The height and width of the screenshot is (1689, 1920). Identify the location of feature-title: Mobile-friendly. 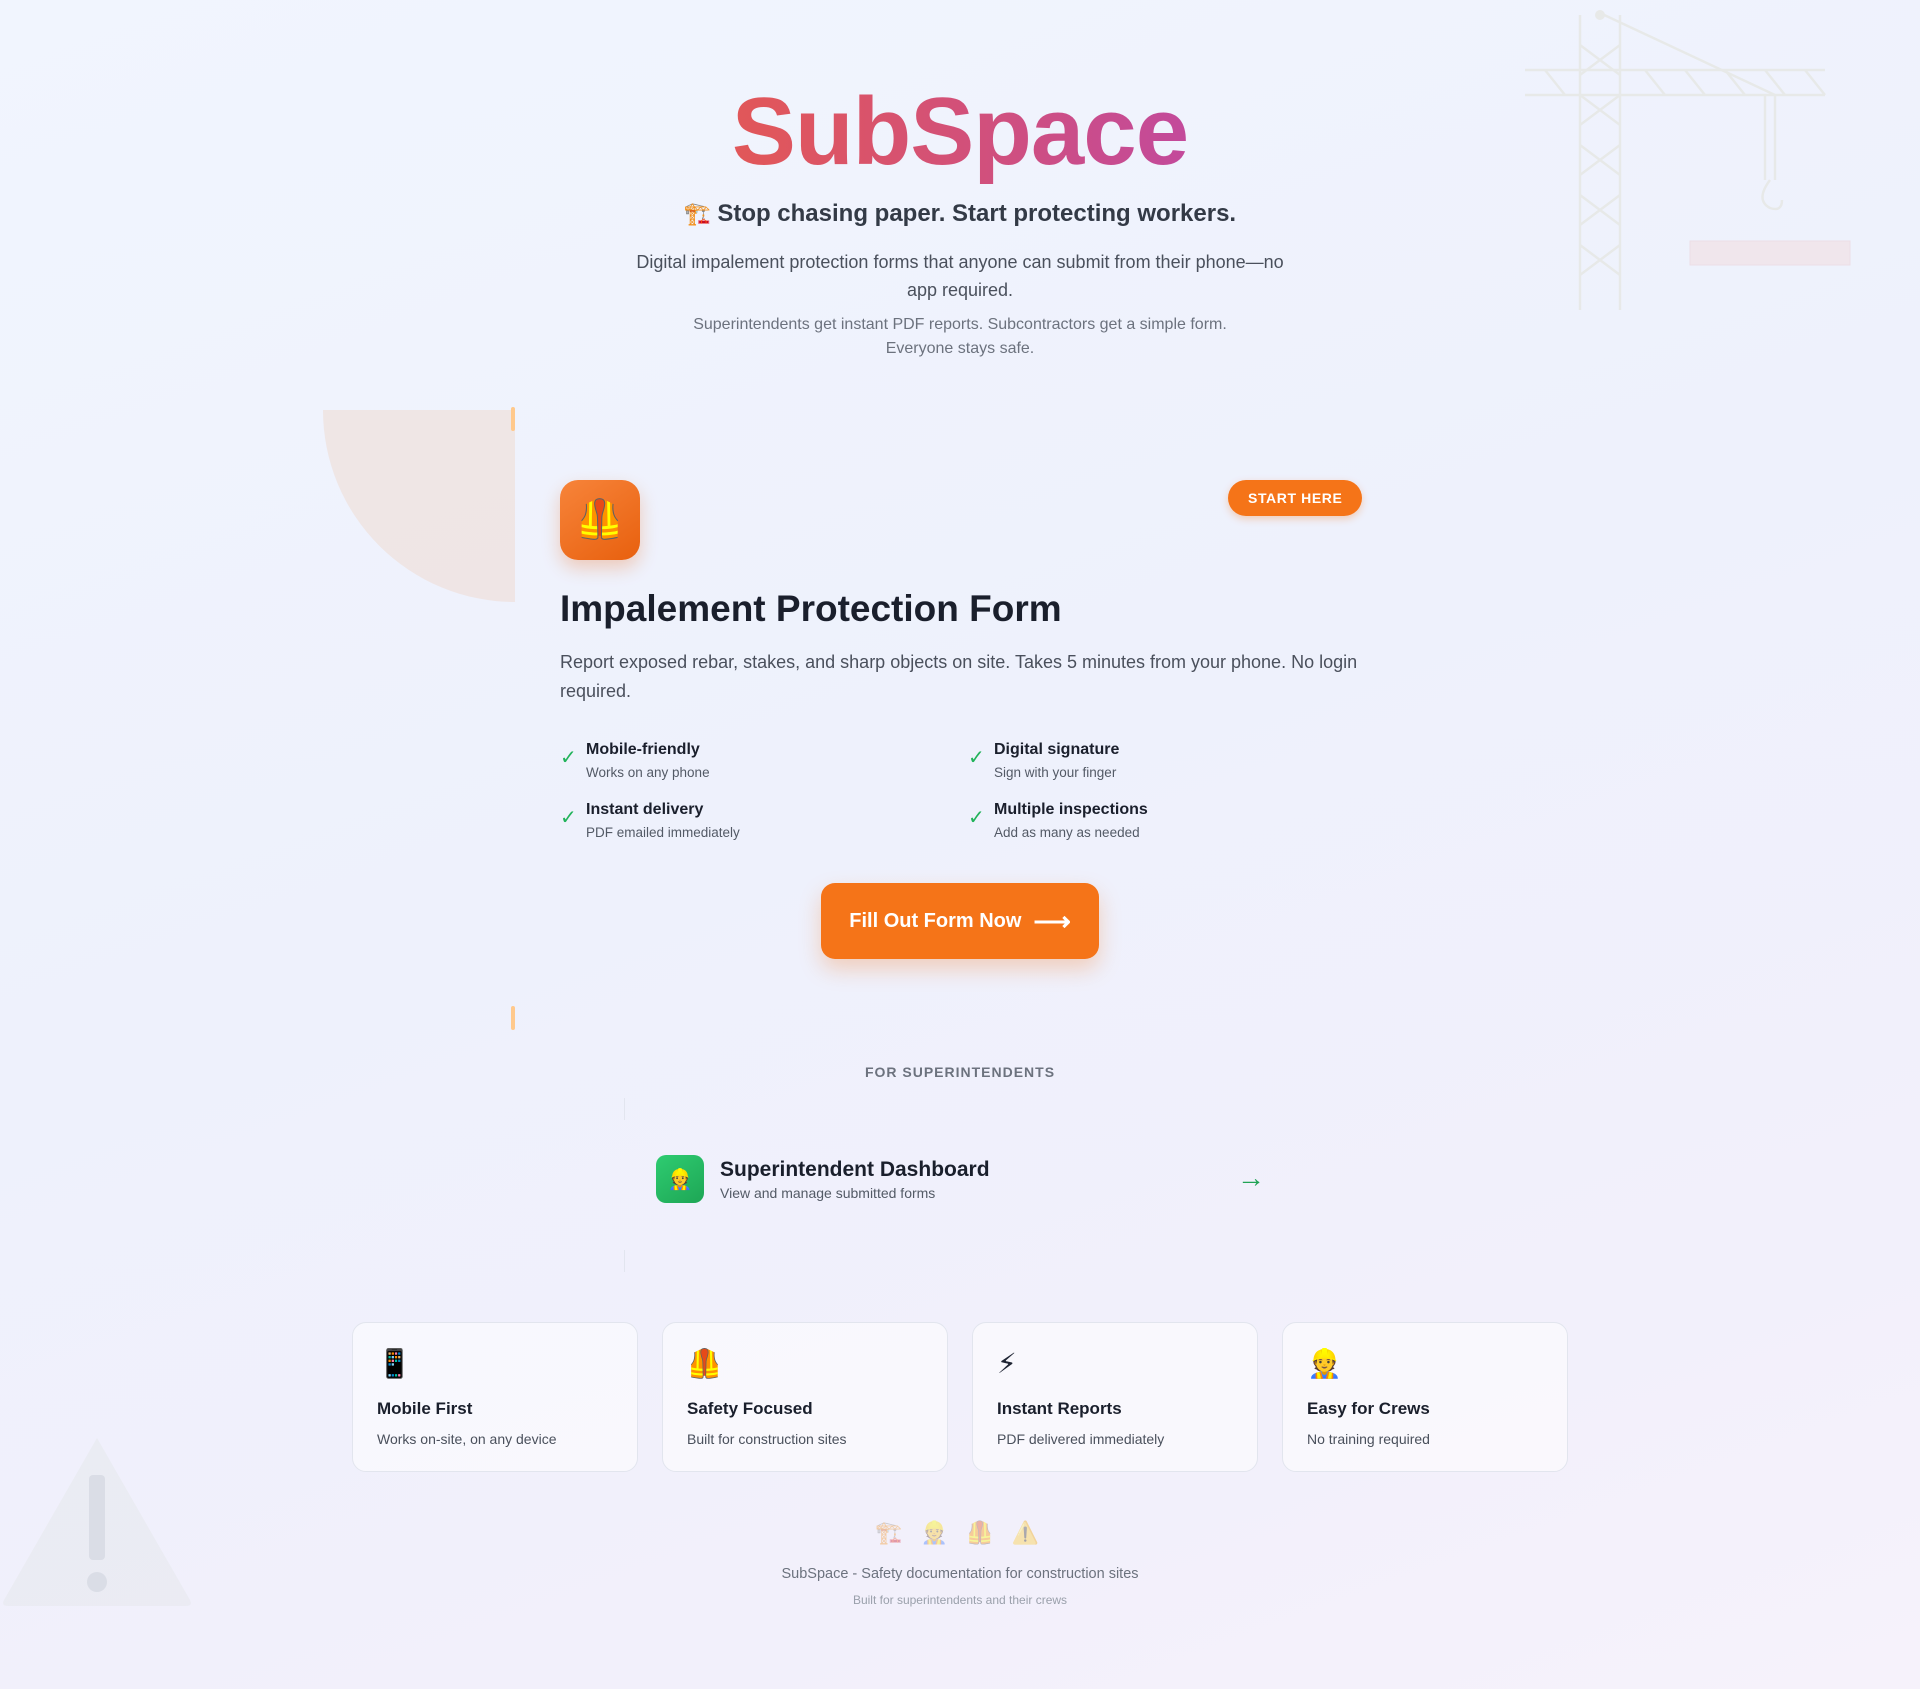
(643, 749).